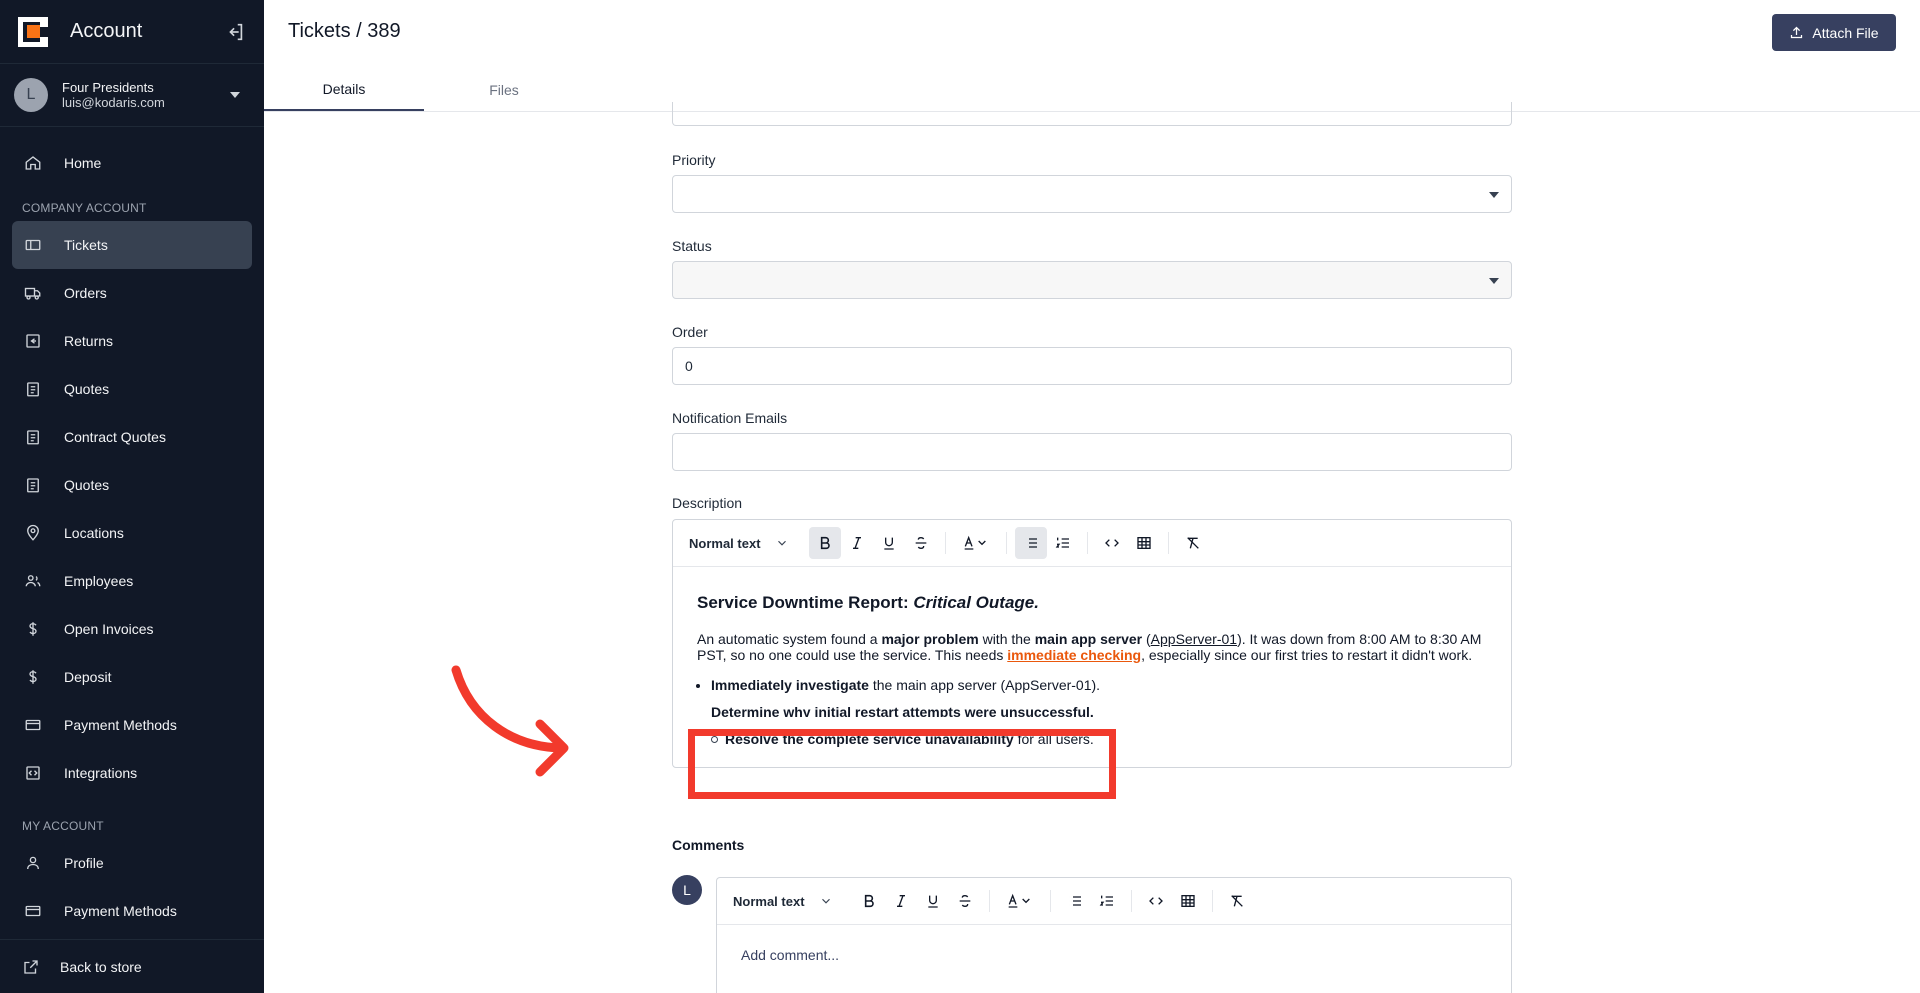 Image resolution: width=1920 pixels, height=993 pixels. Describe the element at coordinates (132, 95) in the screenshot. I see `account-switcher: L Four Presidents luis@kodaris.com` at that location.